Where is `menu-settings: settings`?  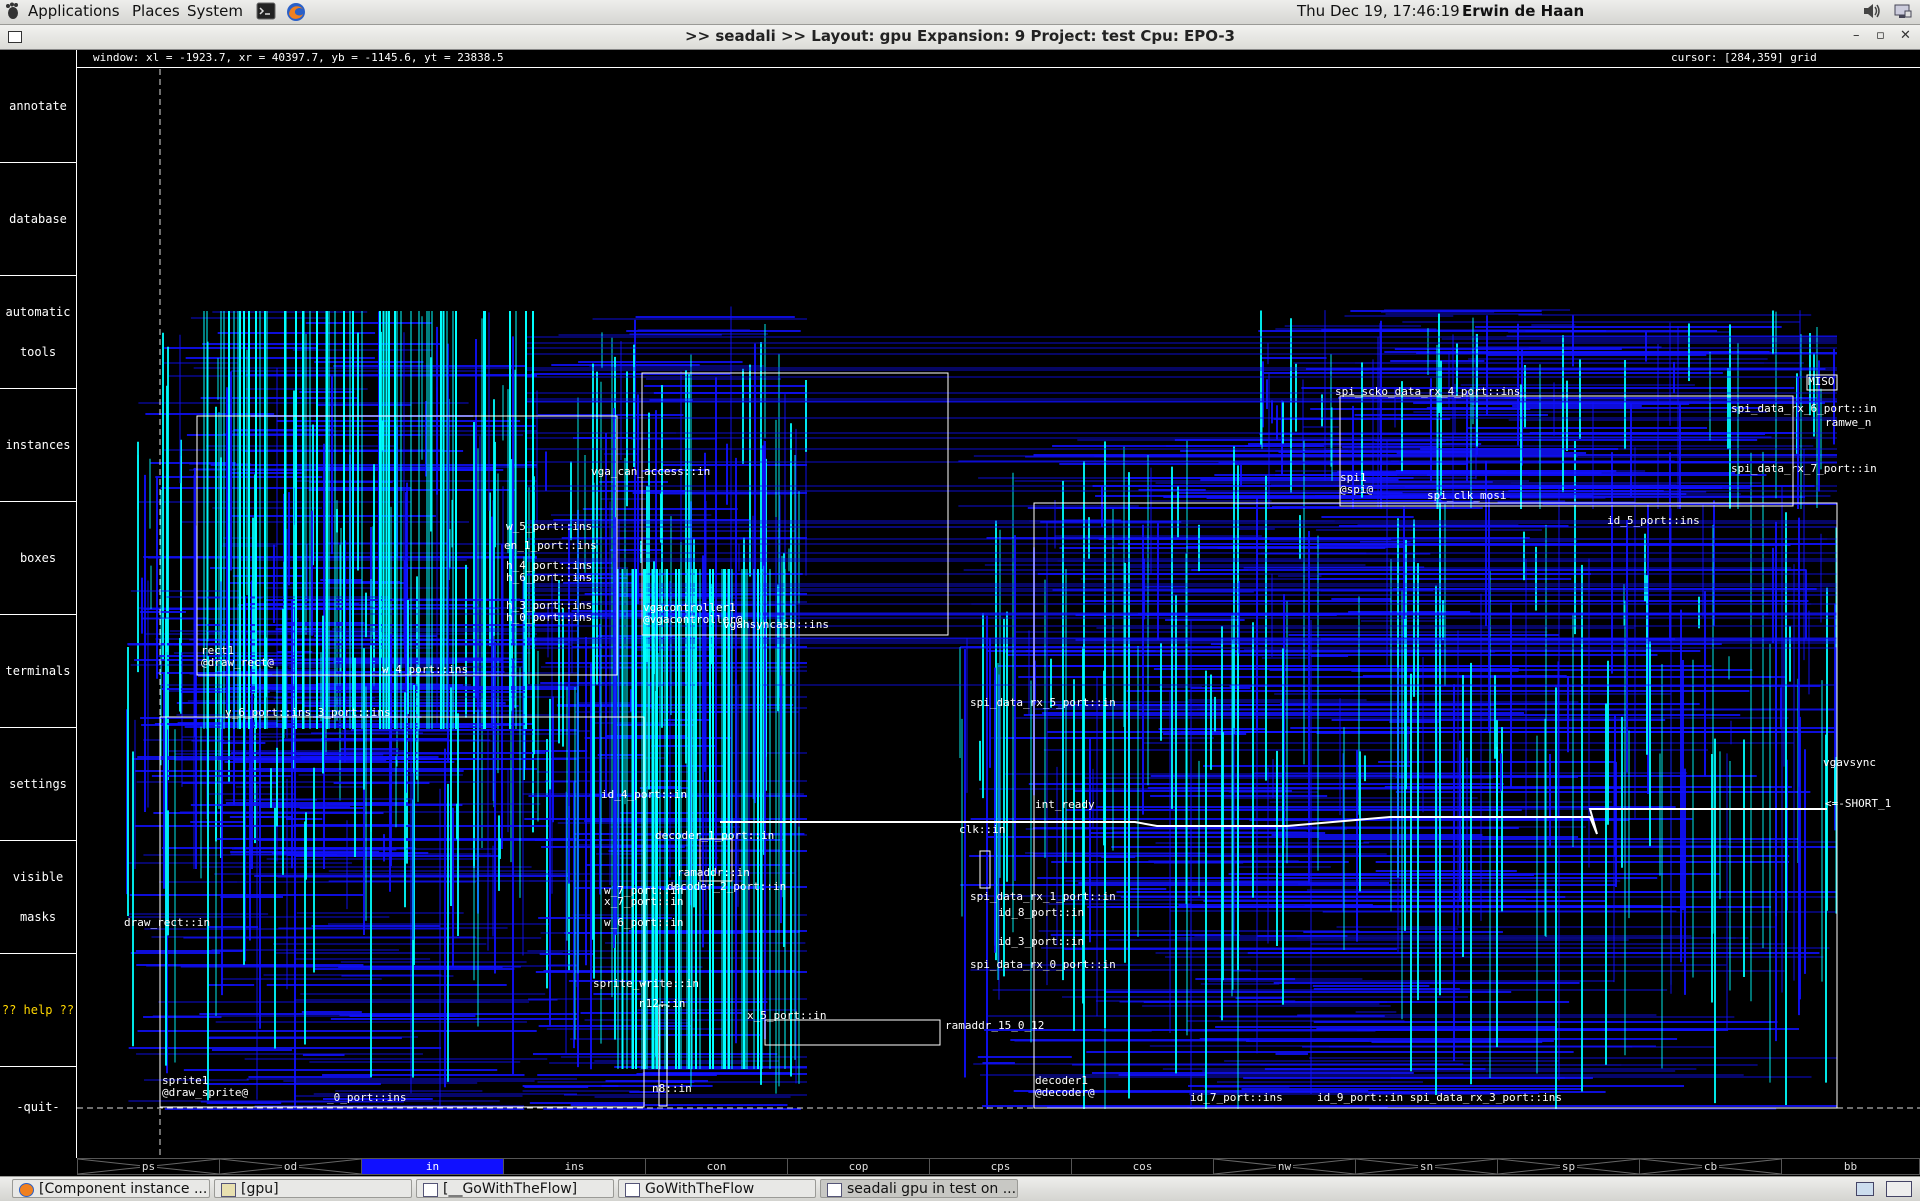
menu-settings: settings is located at coordinates (38, 784).